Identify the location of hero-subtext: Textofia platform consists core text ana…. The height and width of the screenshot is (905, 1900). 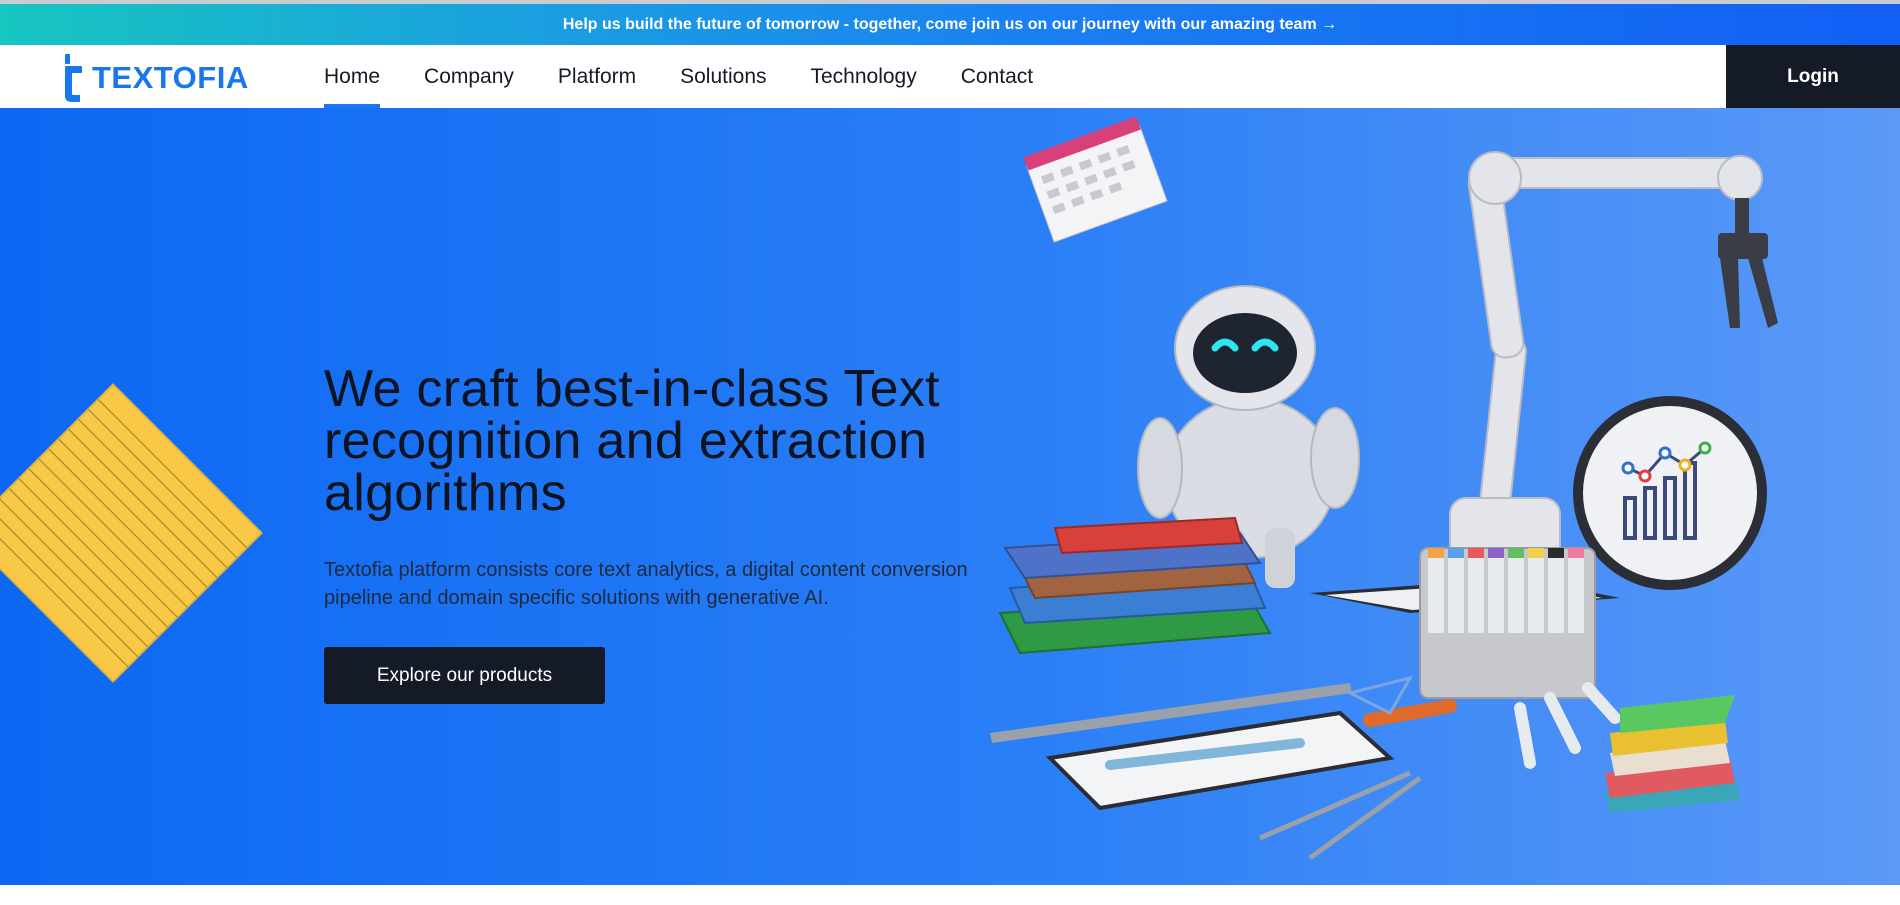
(646, 584).